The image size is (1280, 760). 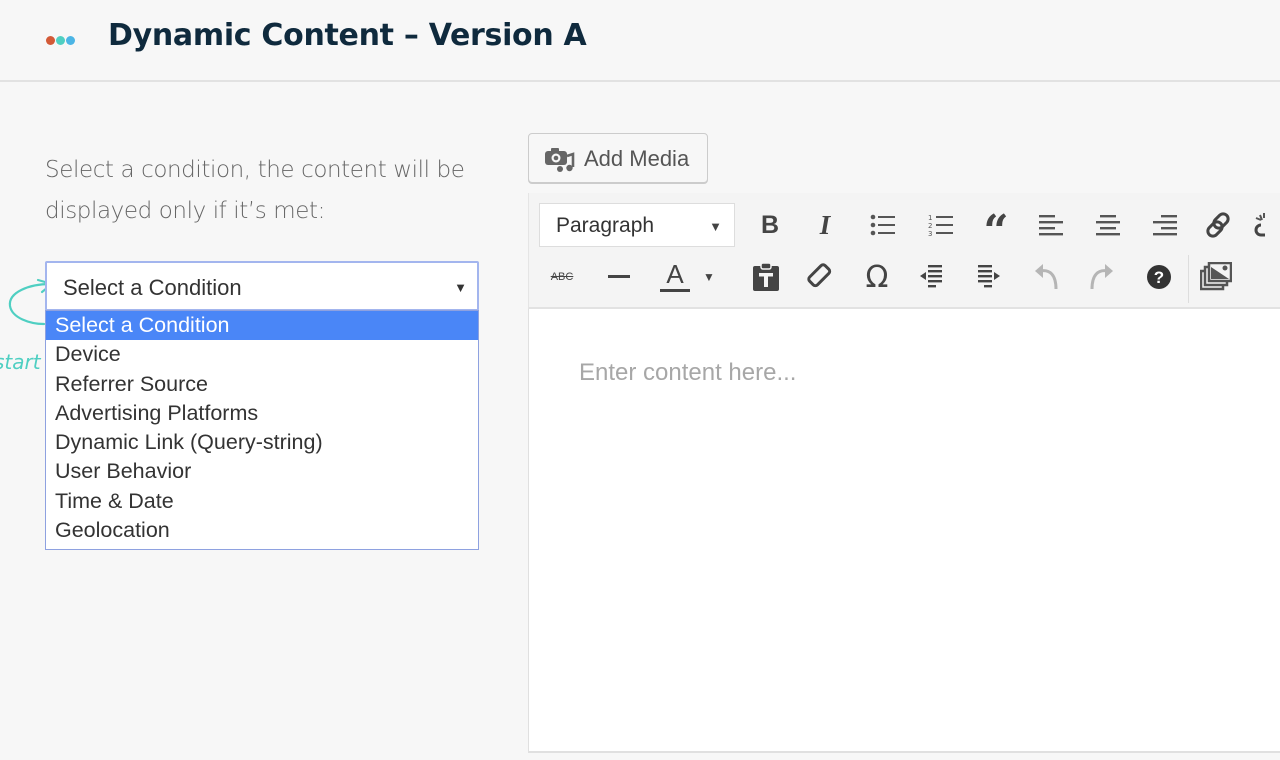 What do you see at coordinates (930, 233) in the screenshot?
I see `svg-text: 3` at bounding box center [930, 233].